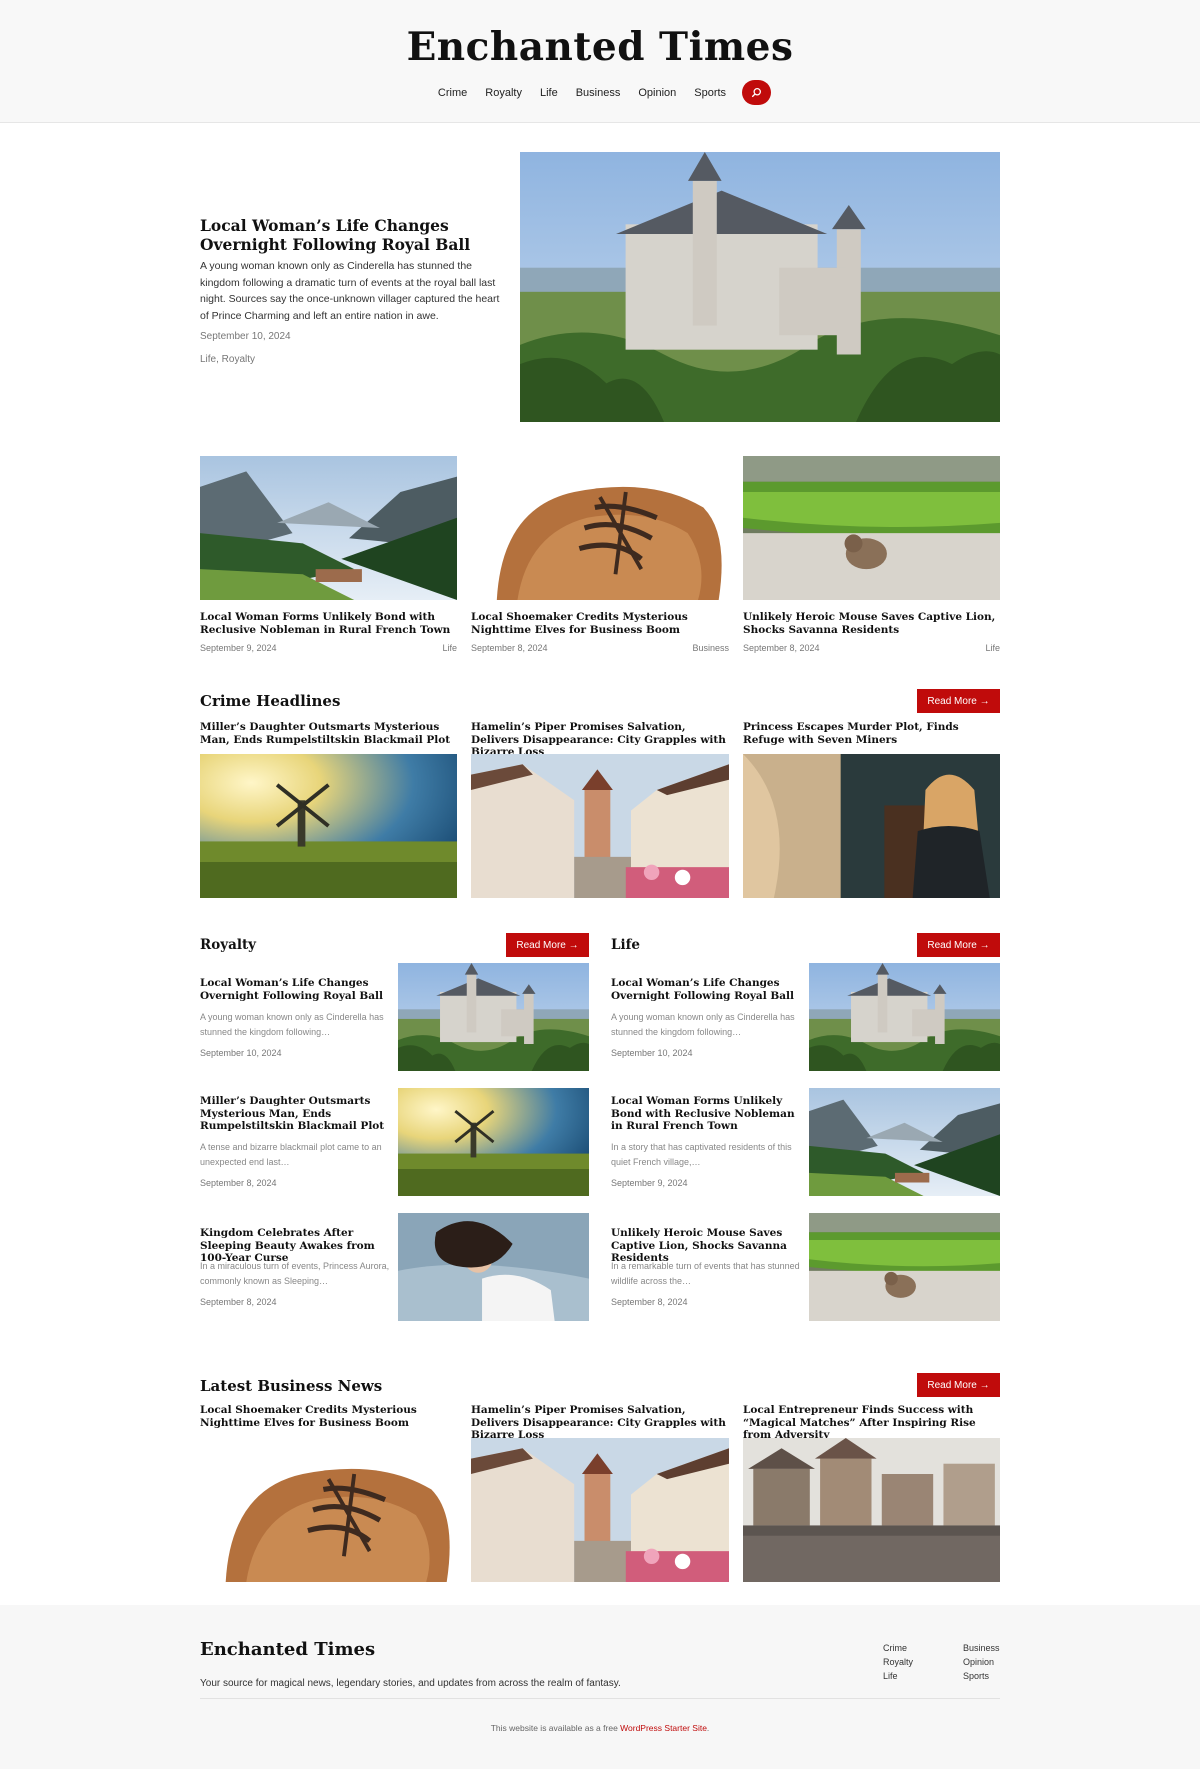  What do you see at coordinates (241, 1053) in the screenshot?
I see `royalty-date-1: September 10, 2024` at bounding box center [241, 1053].